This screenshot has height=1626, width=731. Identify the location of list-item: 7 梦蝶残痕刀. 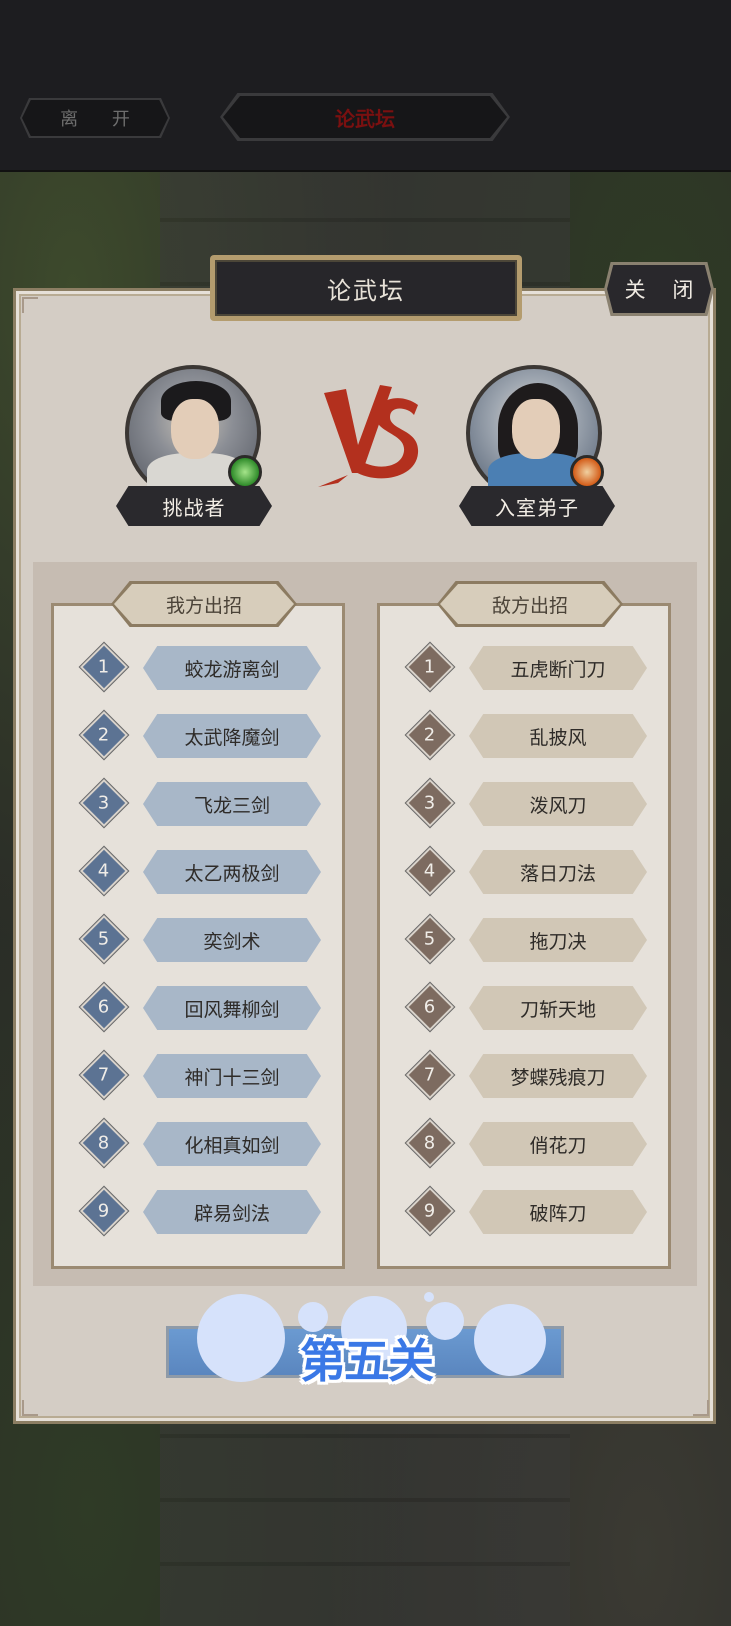
(524, 1076).